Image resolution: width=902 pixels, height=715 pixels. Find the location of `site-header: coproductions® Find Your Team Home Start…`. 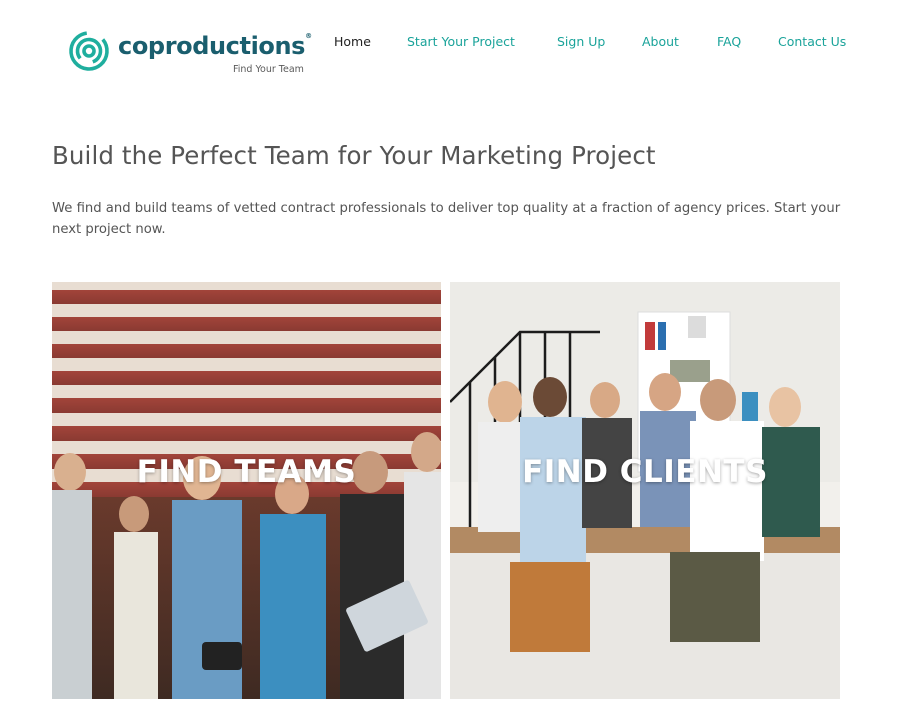

site-header: coproductions® Find Your Team Home Start… is located at coordinates (451, 45).